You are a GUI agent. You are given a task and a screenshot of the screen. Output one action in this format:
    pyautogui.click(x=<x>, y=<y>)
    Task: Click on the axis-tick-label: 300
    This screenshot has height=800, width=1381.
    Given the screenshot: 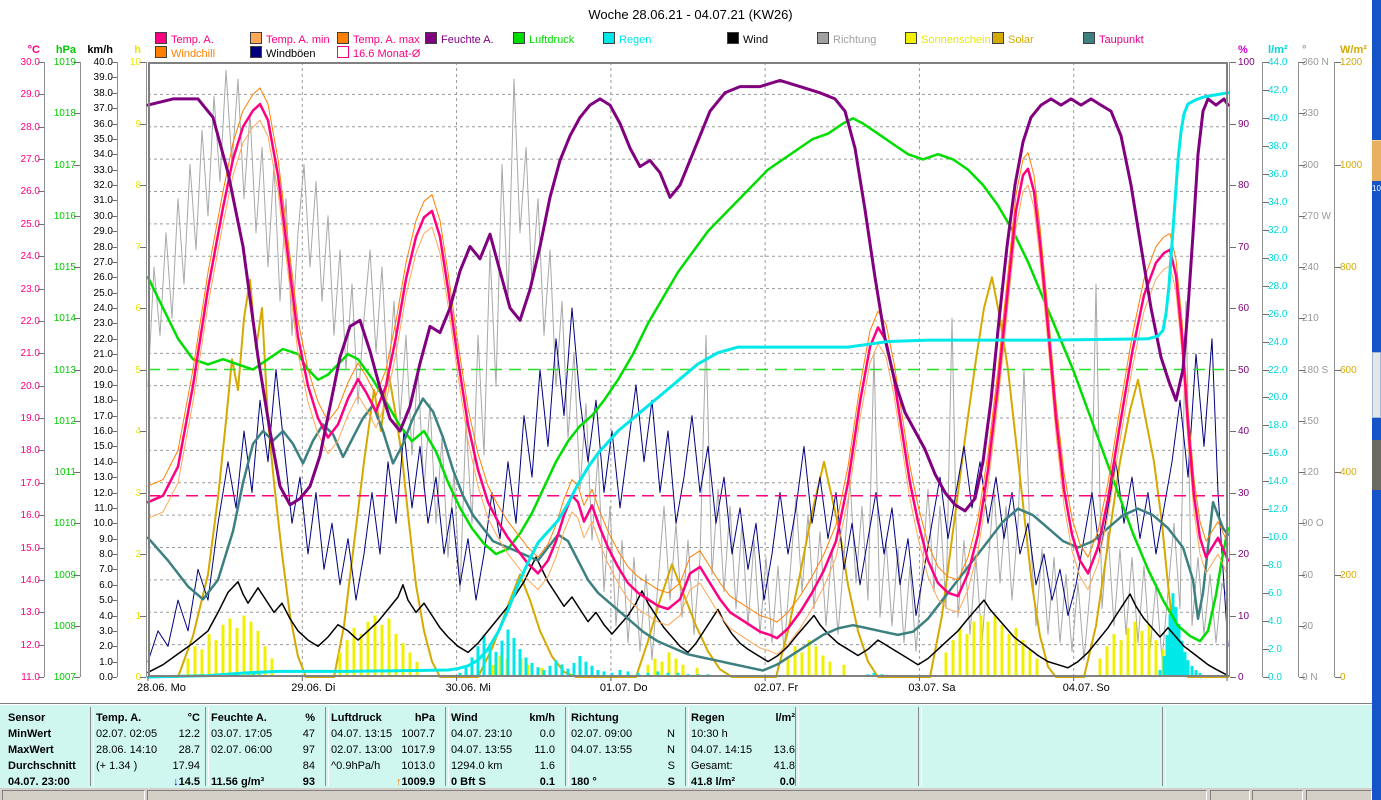 What is the action you would take?
    pyautogui.click(x=1310, y=165)
    